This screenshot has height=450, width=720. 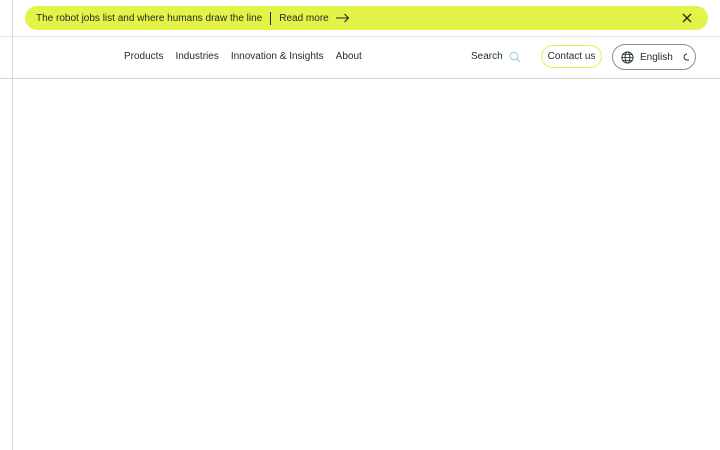 I want to click on header-divider-bottom, so click(x=360, y=78).